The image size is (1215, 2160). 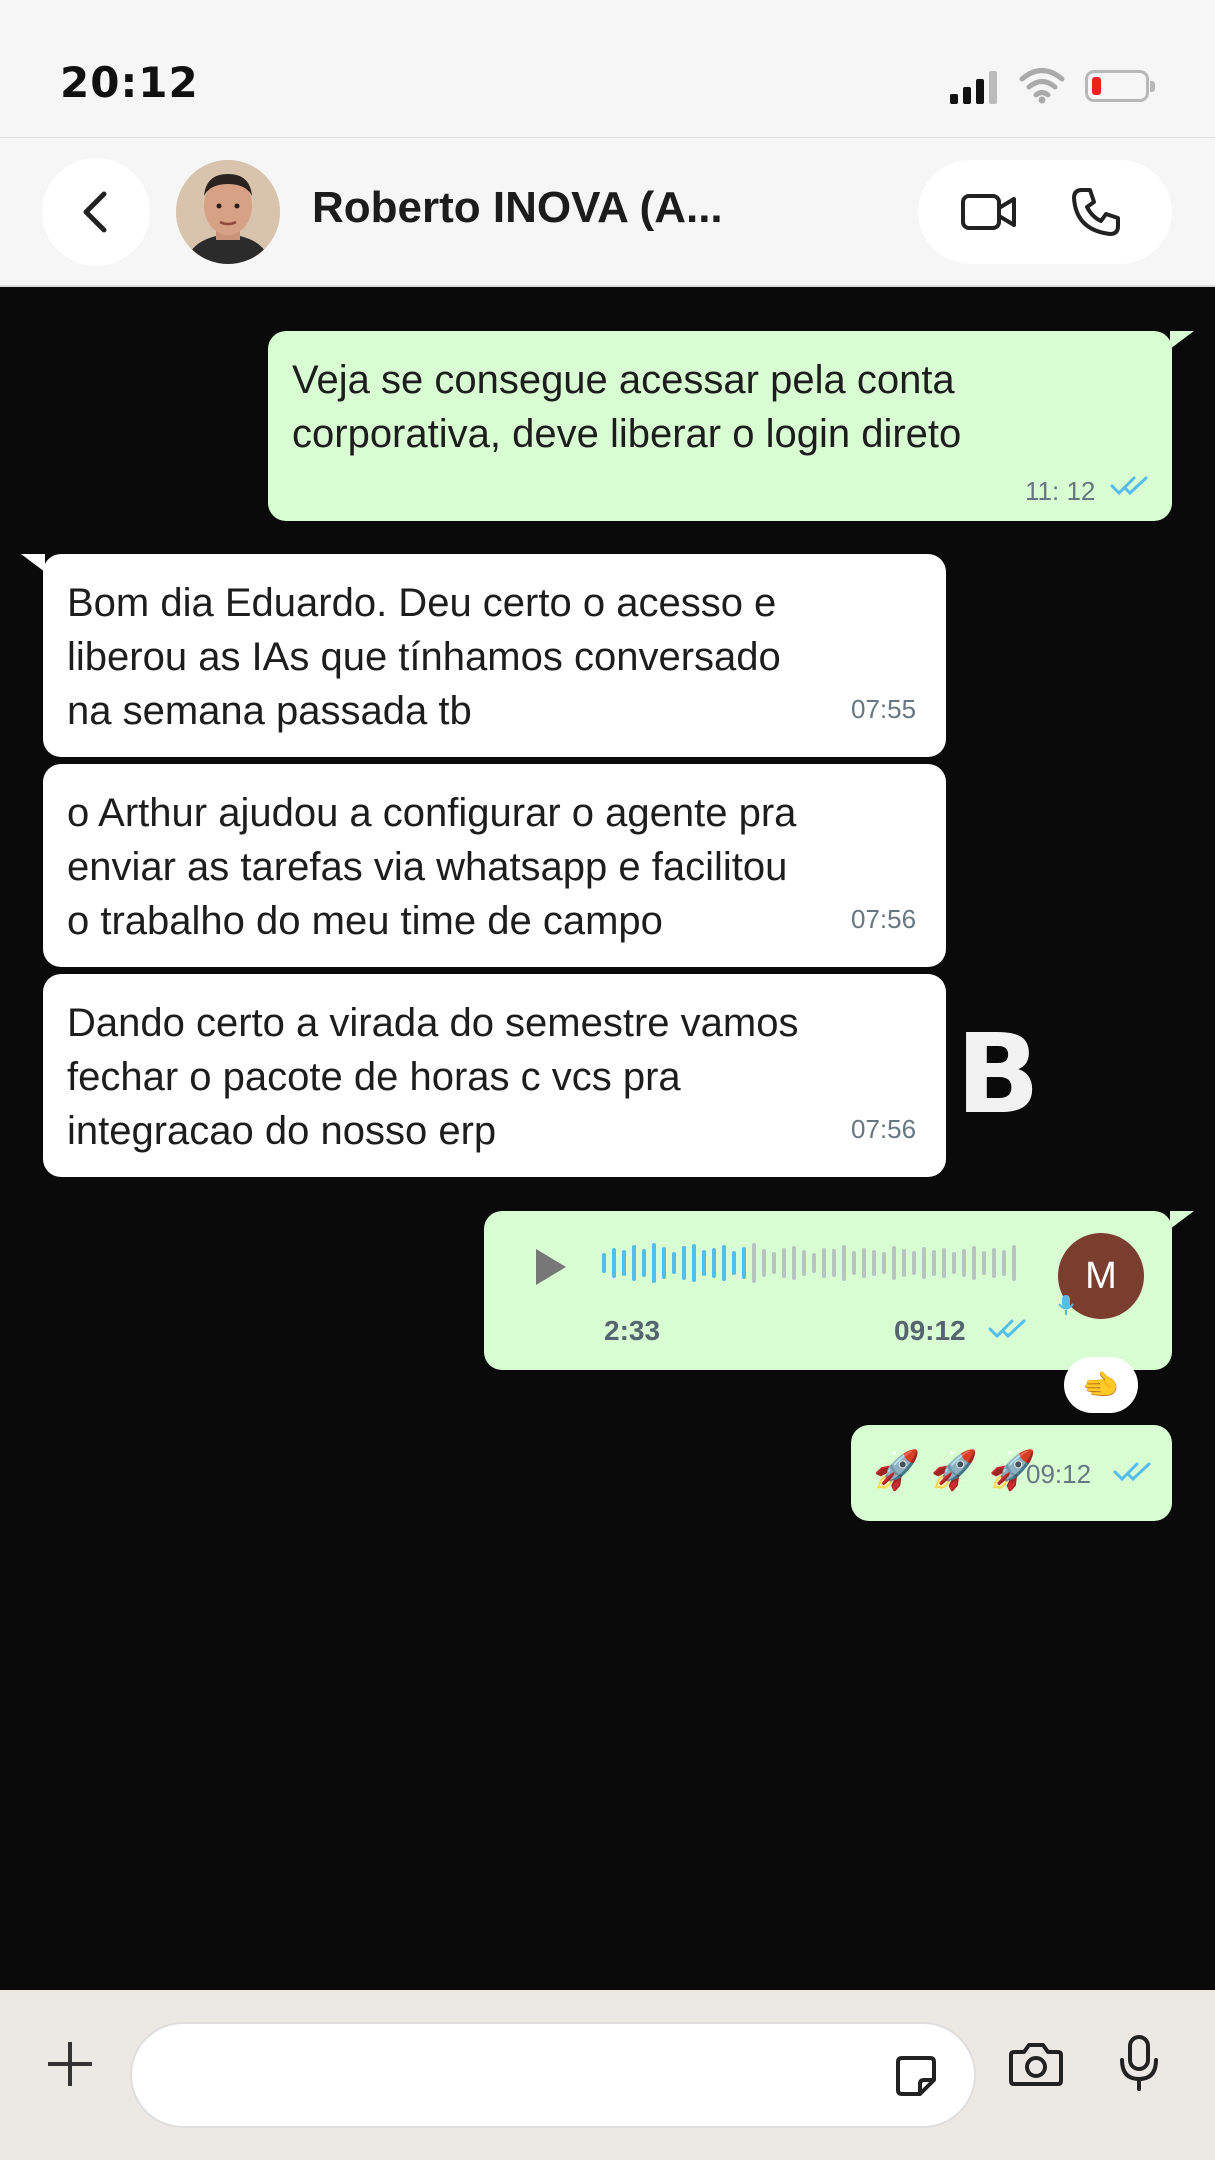 I want to click on status-bar: 20:12, so click(x=607, y=68).